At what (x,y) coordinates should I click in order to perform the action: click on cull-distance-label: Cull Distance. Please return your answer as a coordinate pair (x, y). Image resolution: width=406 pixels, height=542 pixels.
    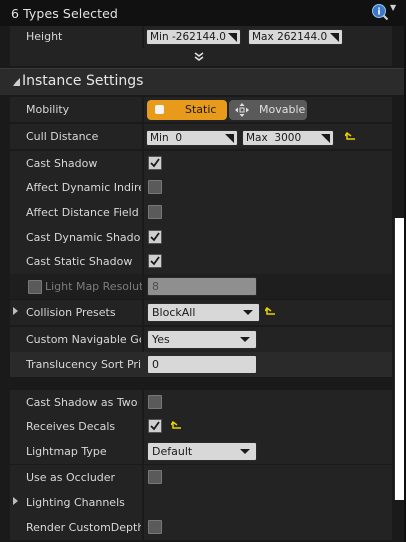
    Looking at the image, I should click on (62, 136).